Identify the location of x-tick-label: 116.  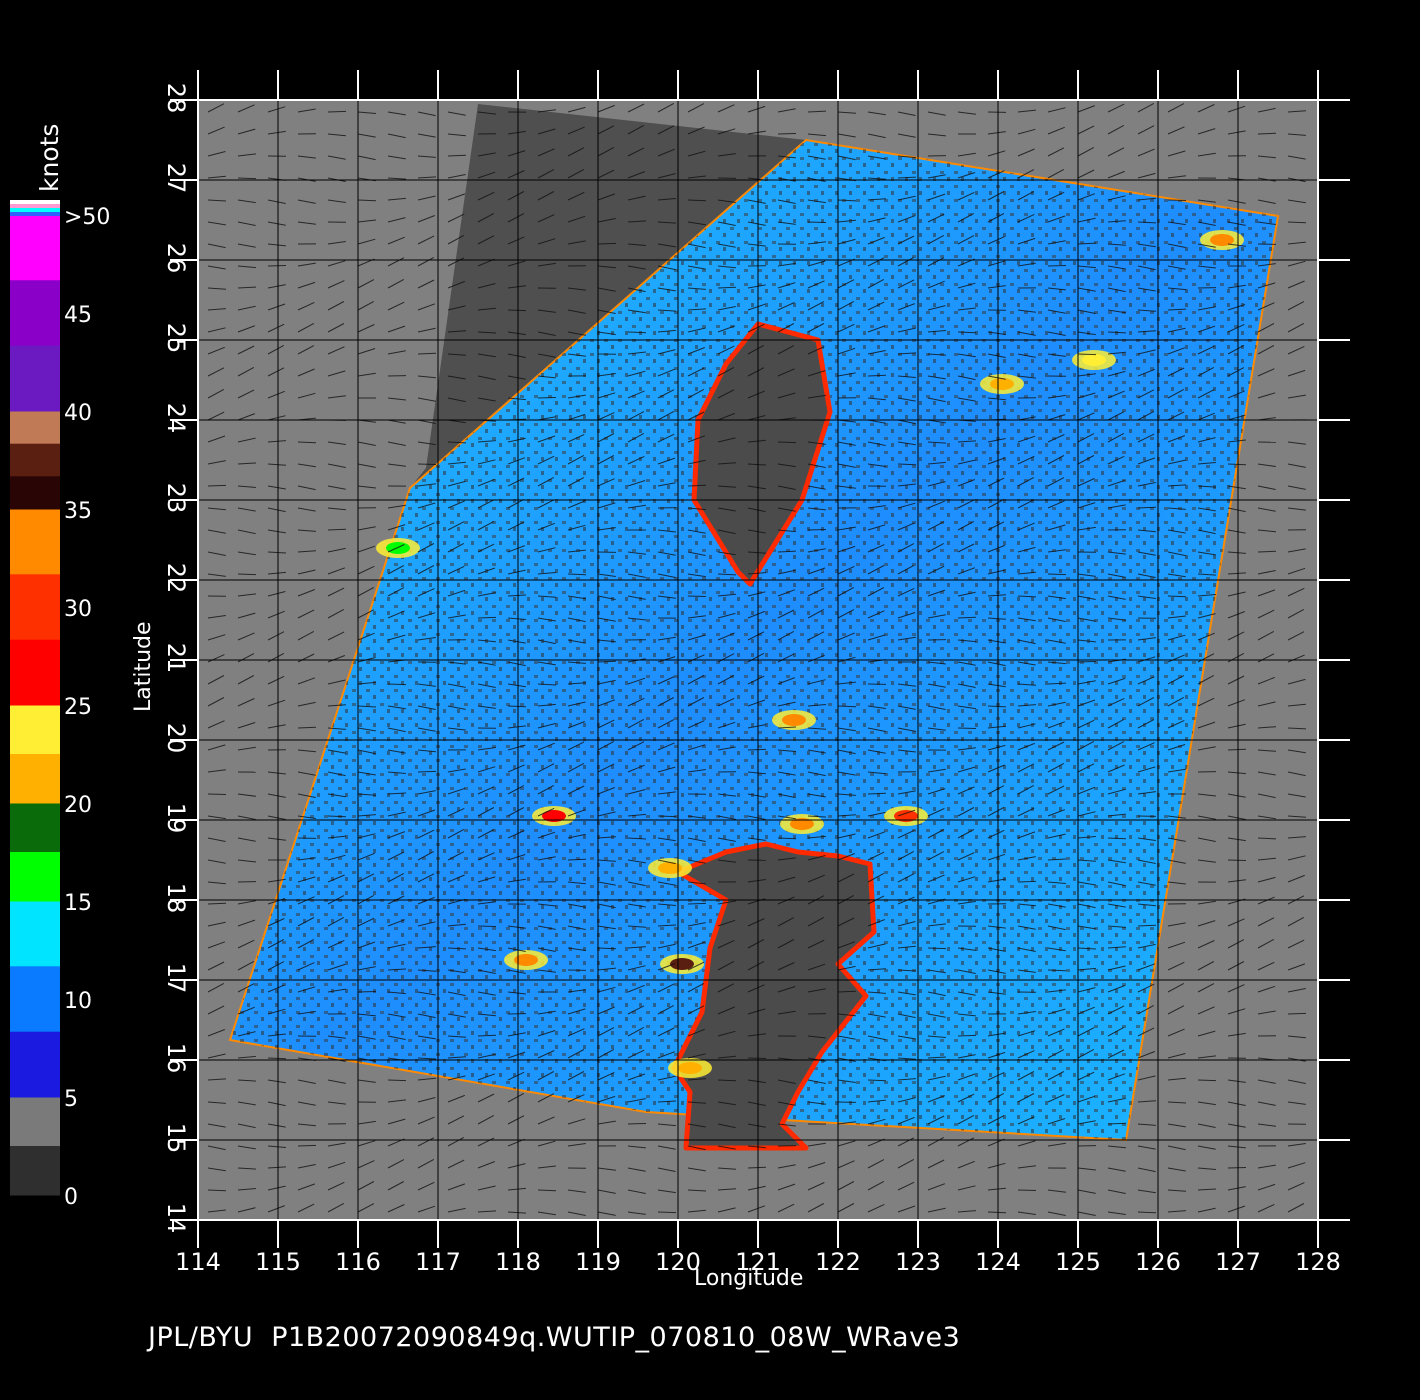
(358, 1262).